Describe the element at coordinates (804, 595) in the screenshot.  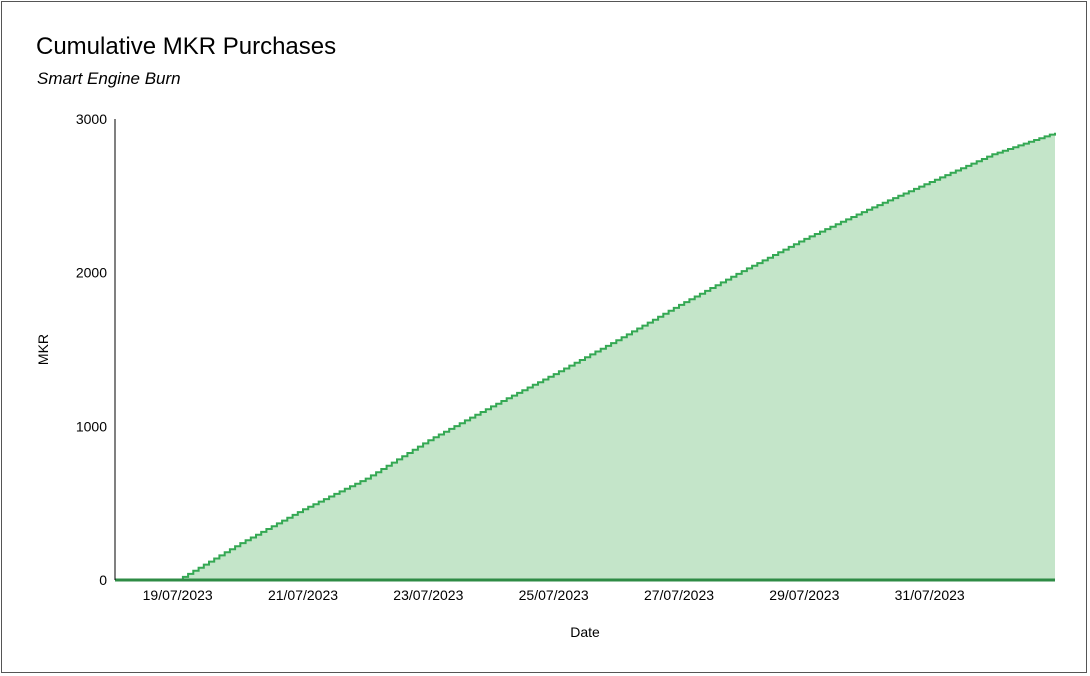
I see `x-tick-label: 29/07/2023` at that location.